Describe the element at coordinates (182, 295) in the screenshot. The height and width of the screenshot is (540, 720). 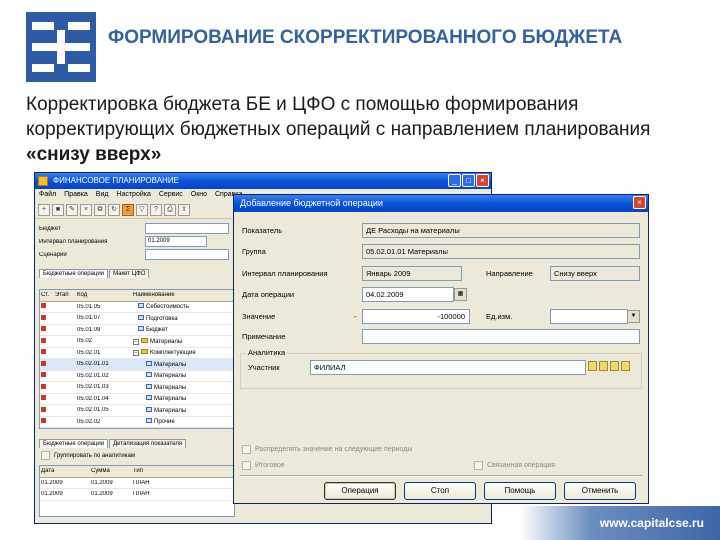
I see `column-header: Наименование` at that location.